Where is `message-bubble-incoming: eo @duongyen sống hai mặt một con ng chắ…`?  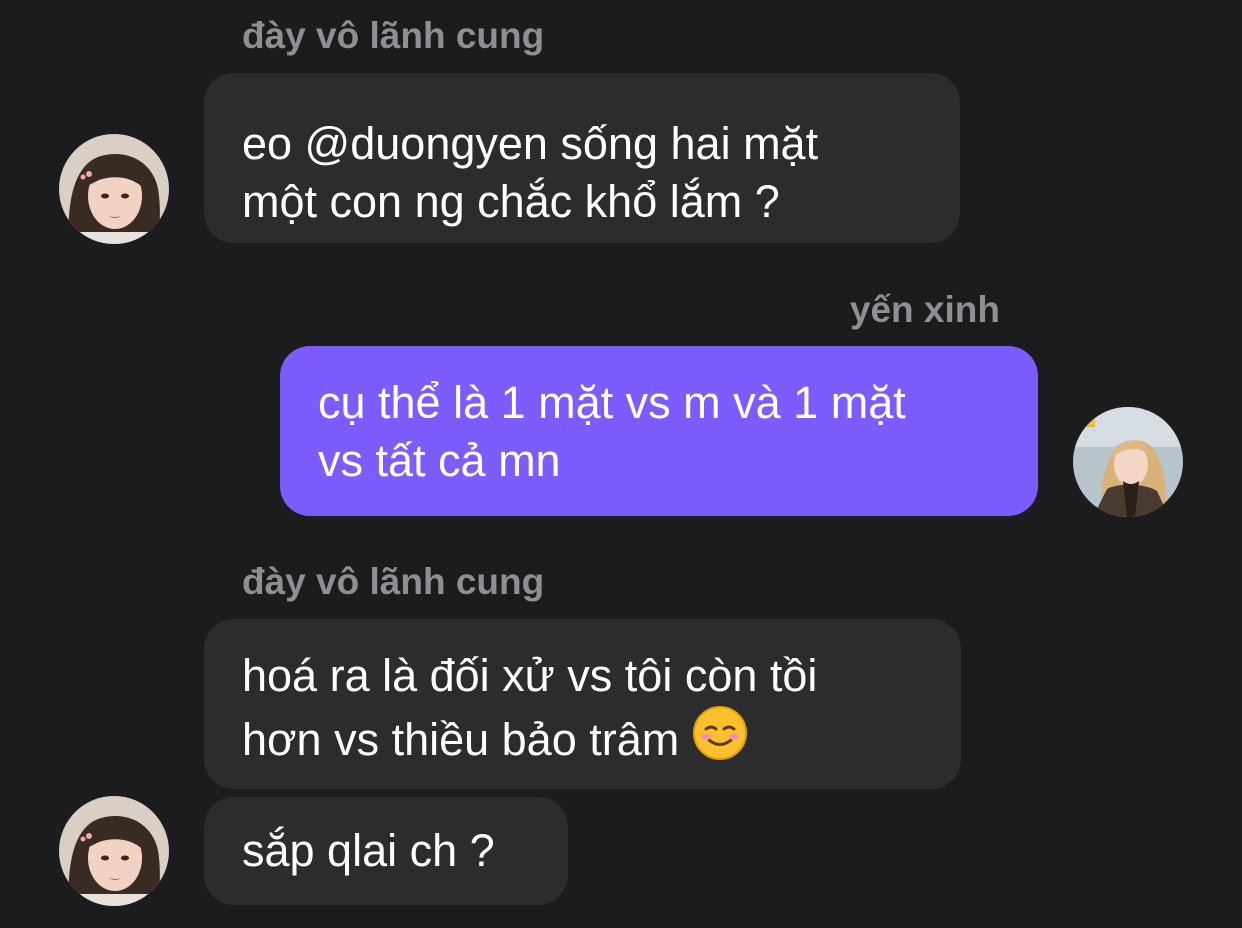 message-bubble-incoming: eo @duongyen sống hai mặt một con ng chắ… is located at coordinates (582, 158).